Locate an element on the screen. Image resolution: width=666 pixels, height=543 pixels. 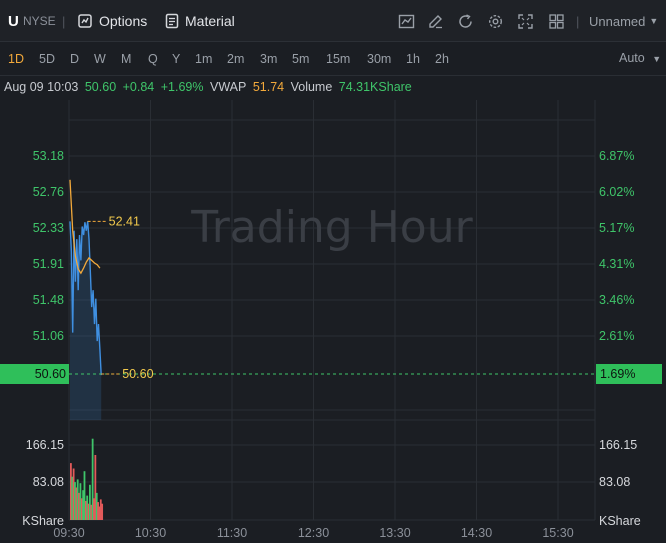
quote-price: 50.60 is located at coordinates (100, 87).